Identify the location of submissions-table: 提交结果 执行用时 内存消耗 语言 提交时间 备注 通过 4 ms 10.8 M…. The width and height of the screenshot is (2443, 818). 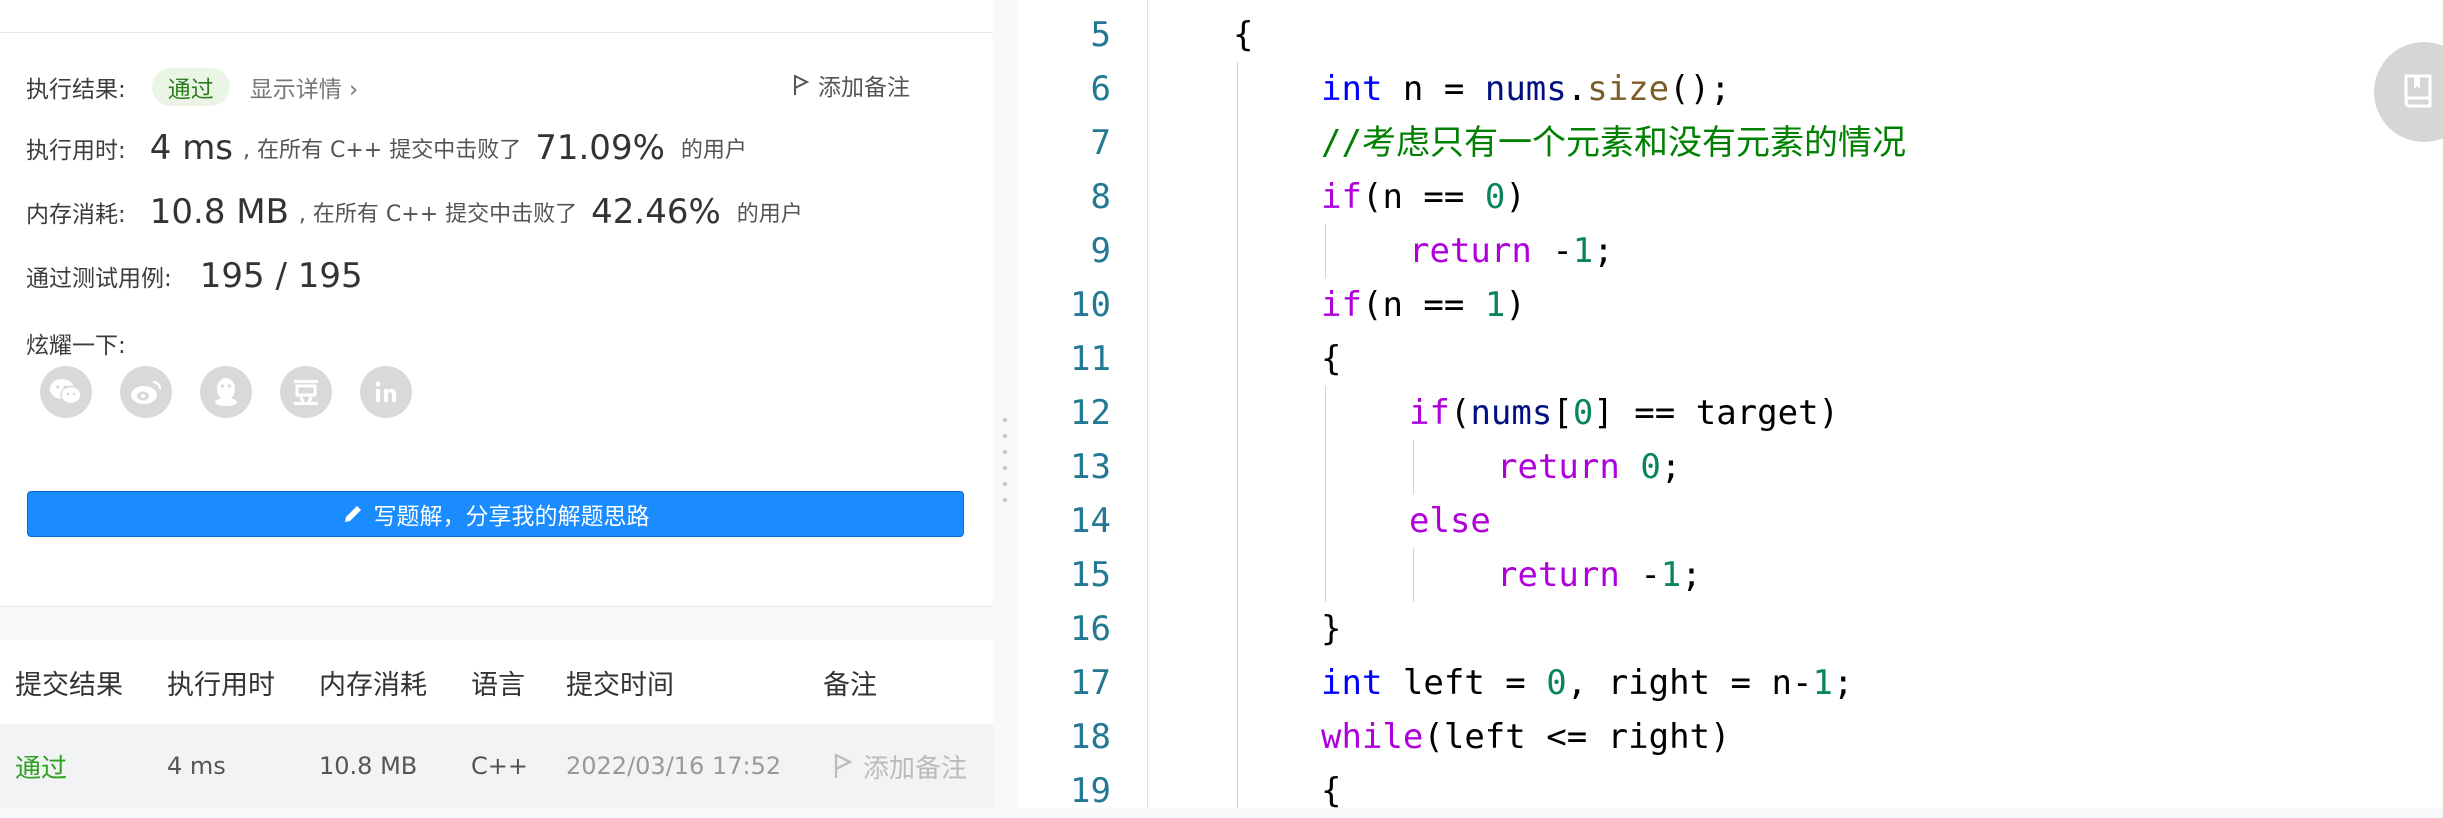
(497, 724).